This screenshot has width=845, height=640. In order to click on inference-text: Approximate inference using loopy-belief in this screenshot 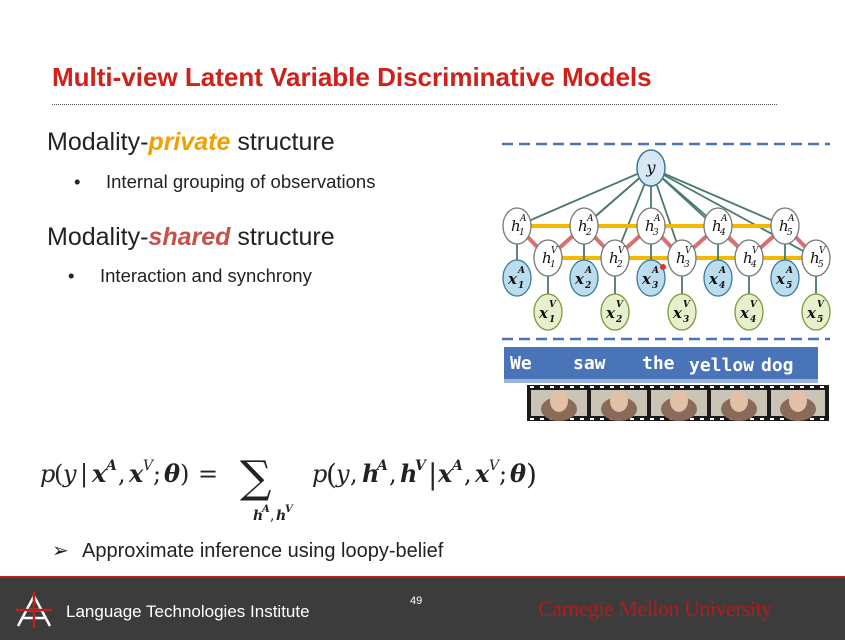, I will do `click(263, 551)`.